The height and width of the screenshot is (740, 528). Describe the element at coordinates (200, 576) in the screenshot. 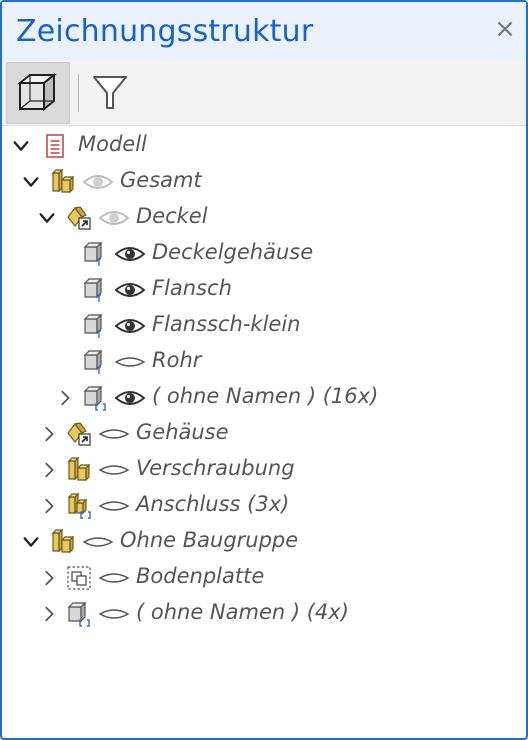

I see `tree-node-label: Bodenplatte` at that location.